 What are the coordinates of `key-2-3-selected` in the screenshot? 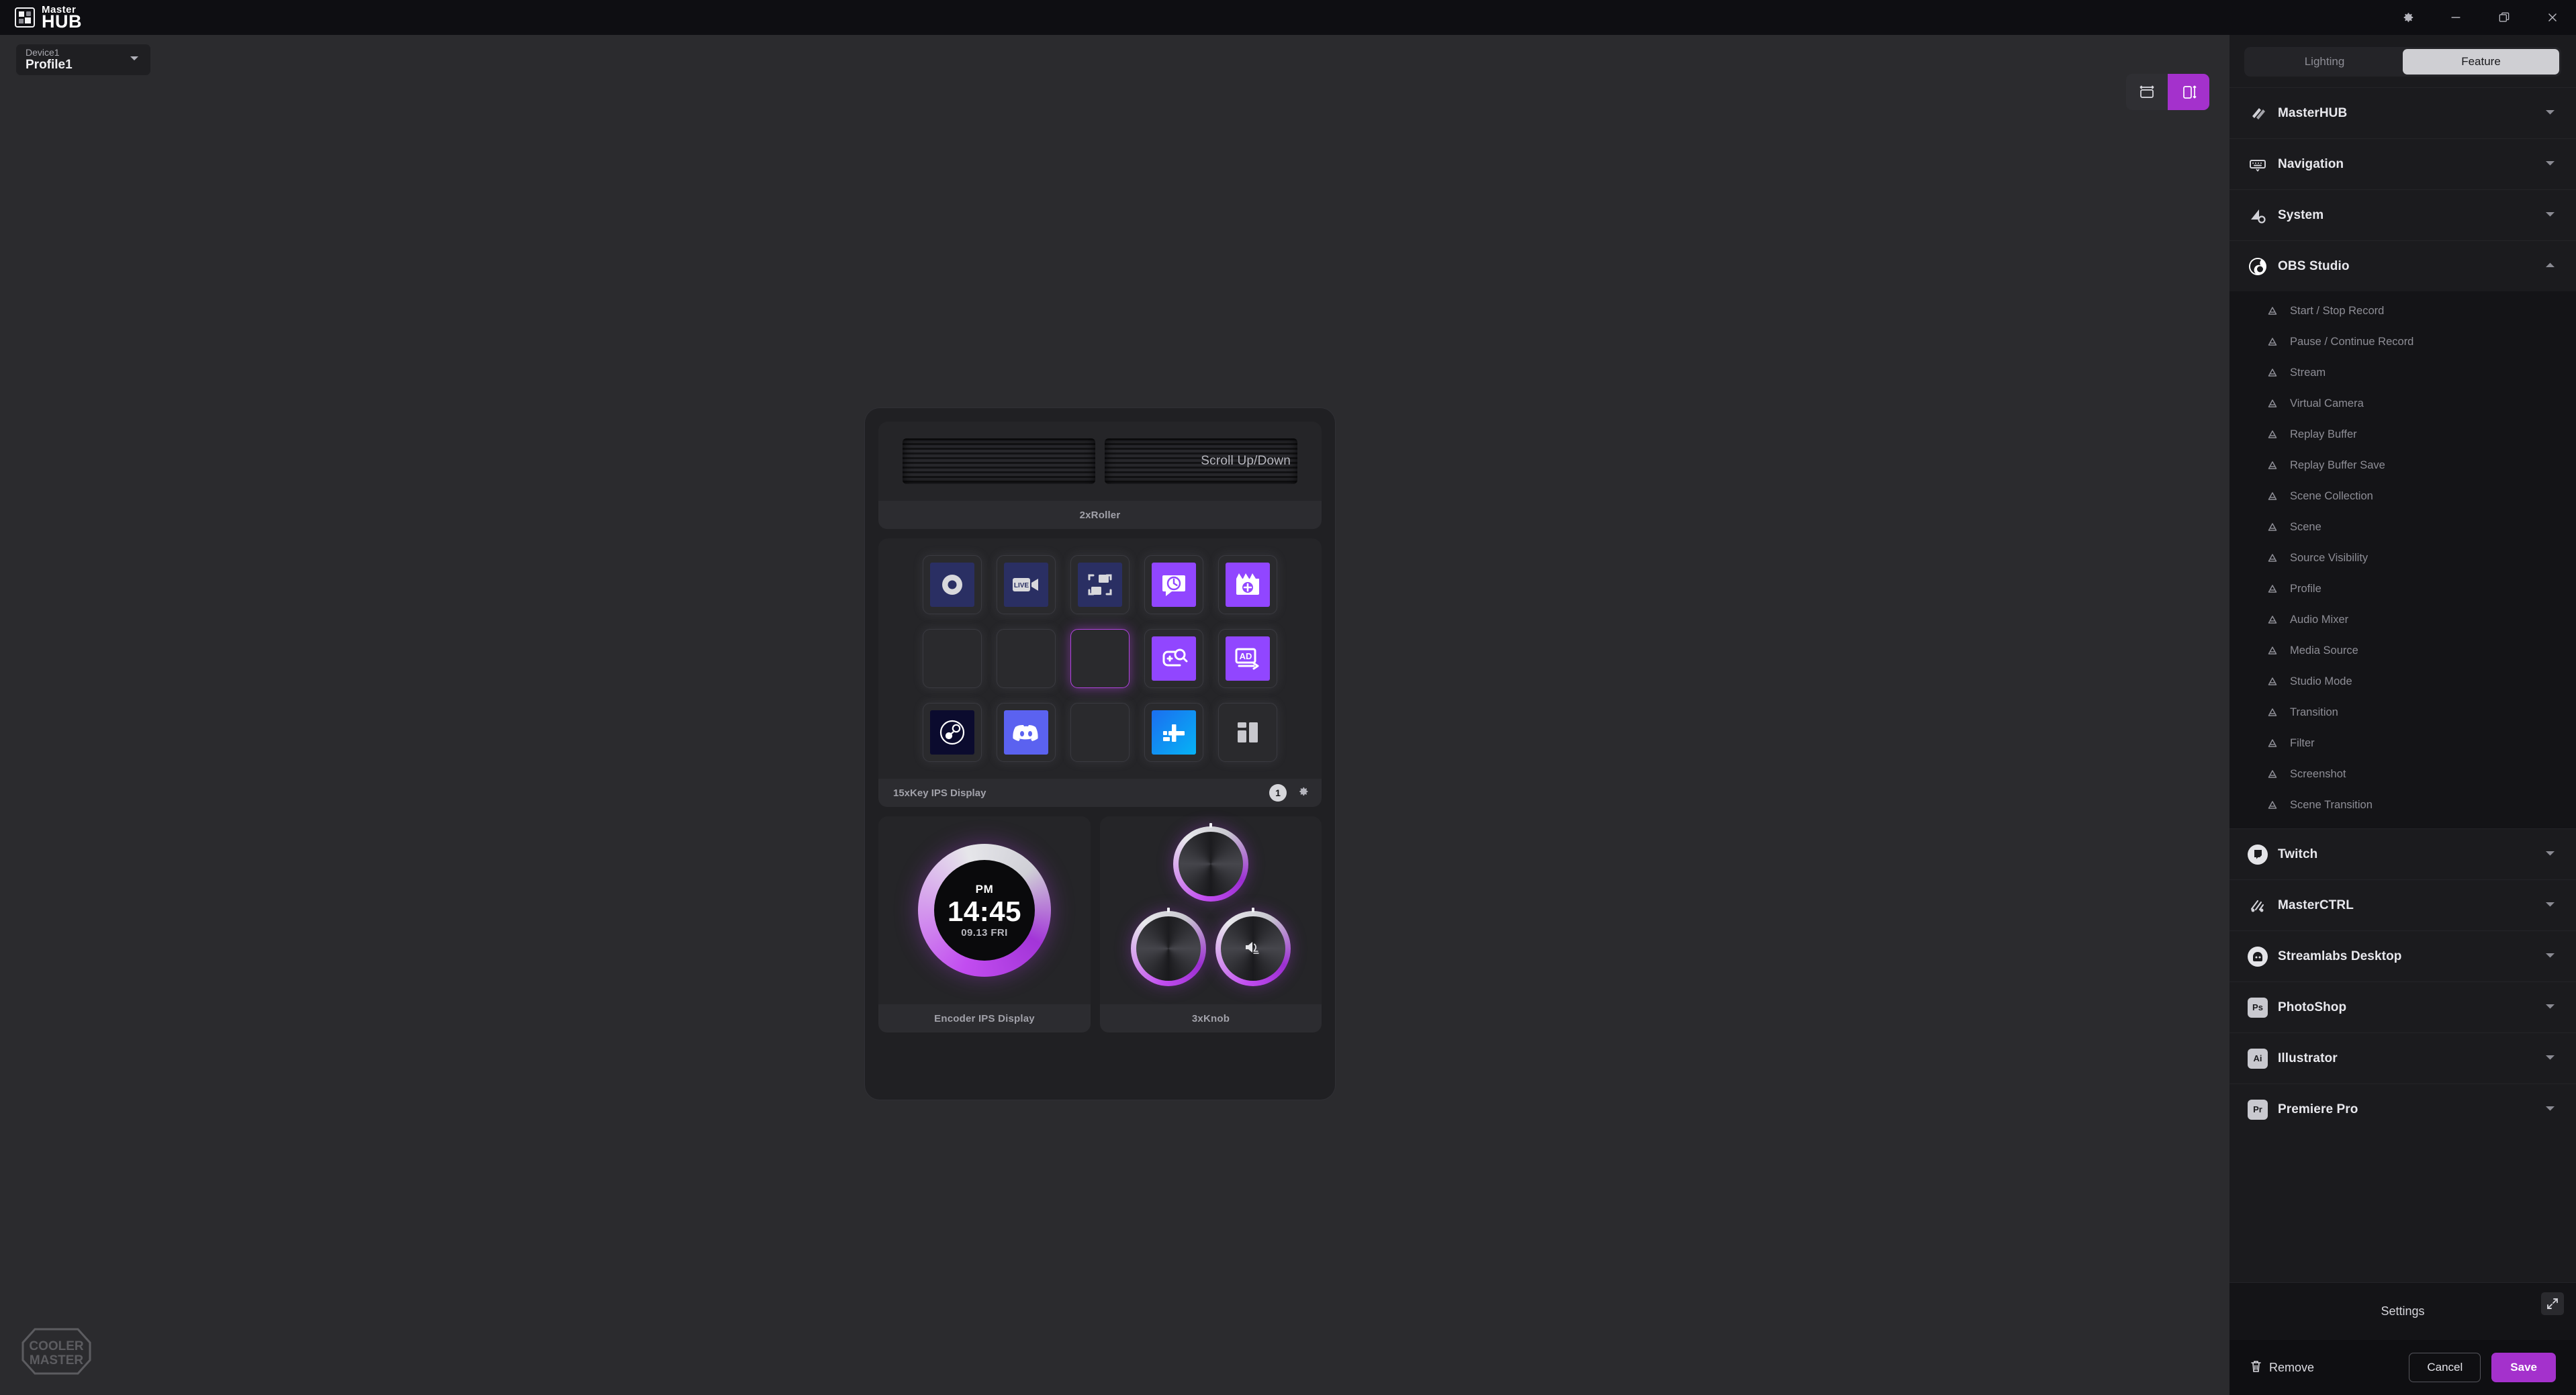 It's located at (1100, 658).